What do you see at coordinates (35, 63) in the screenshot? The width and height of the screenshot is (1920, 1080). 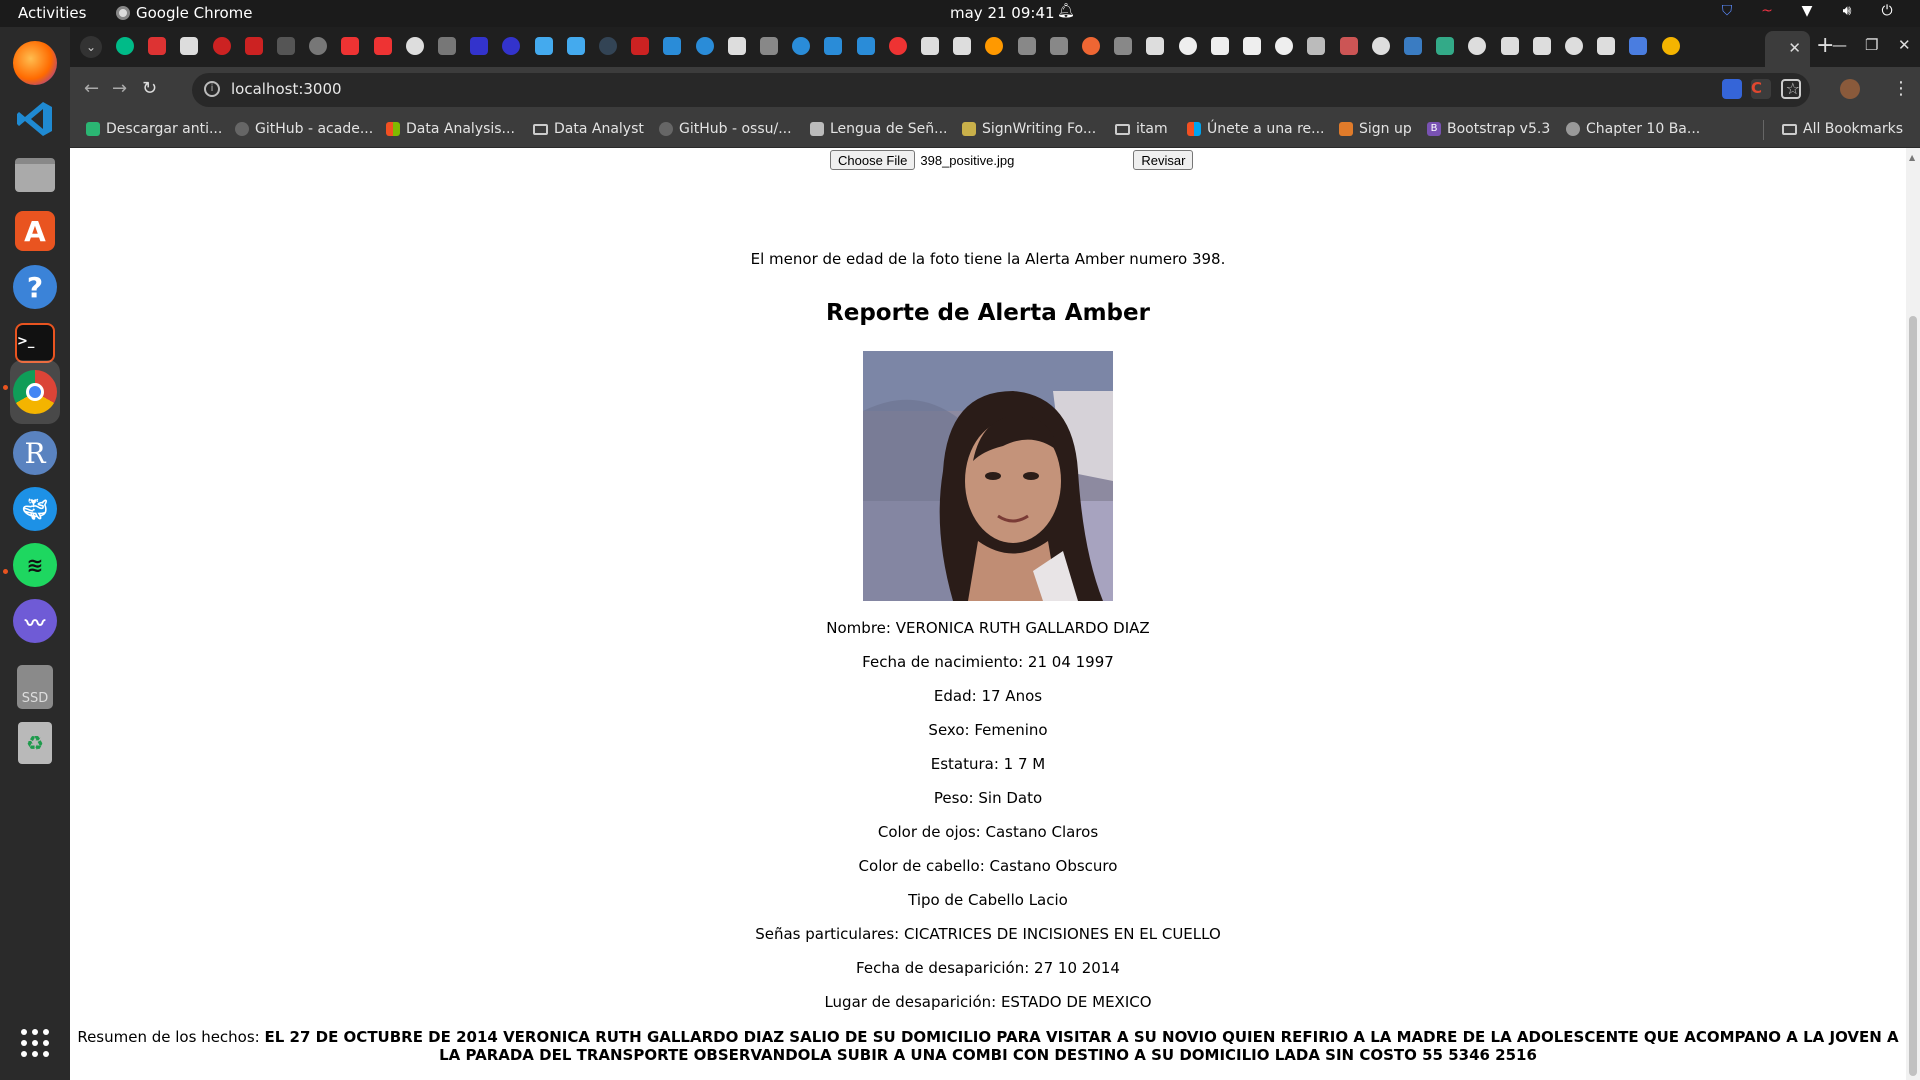 I see `firefox-icon` at bounding box center [35, 63].